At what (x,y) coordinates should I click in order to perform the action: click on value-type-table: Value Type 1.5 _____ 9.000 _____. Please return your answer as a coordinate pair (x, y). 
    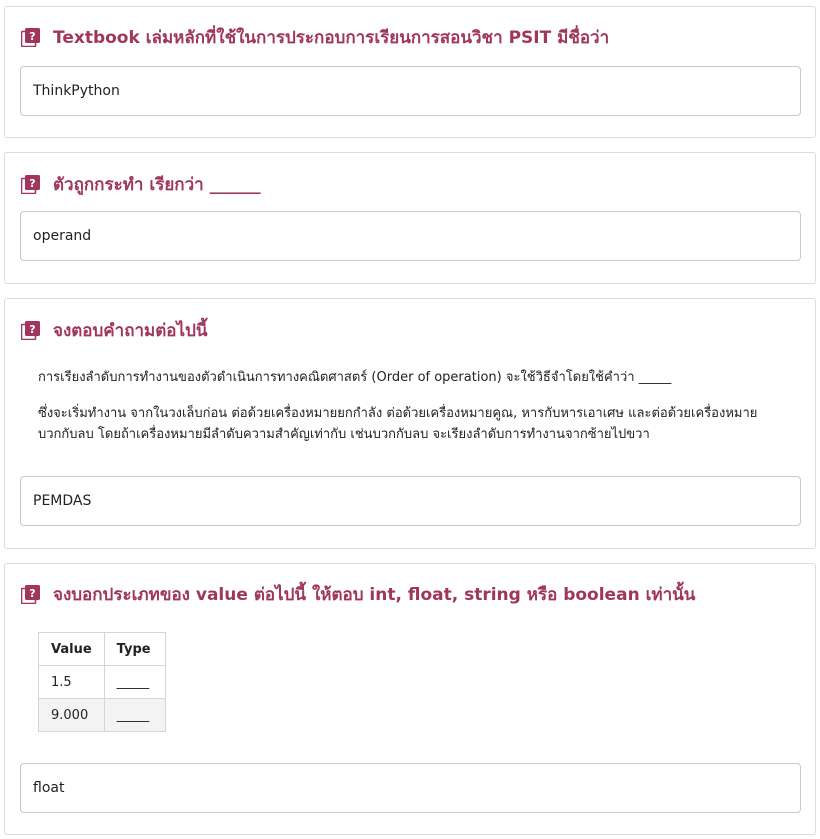
    Looking at the image, I should click on (102, 682).